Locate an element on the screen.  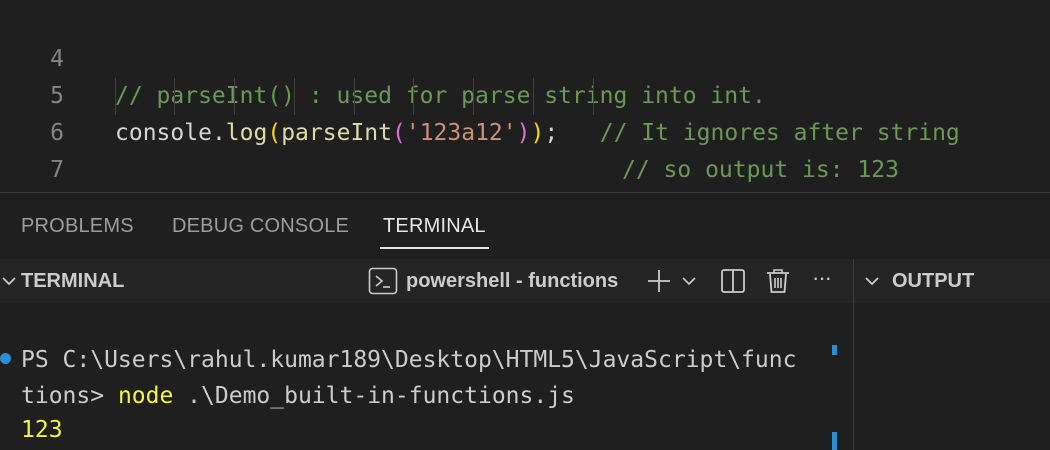
more-icon: ··· is located at coordinates (822, 278).